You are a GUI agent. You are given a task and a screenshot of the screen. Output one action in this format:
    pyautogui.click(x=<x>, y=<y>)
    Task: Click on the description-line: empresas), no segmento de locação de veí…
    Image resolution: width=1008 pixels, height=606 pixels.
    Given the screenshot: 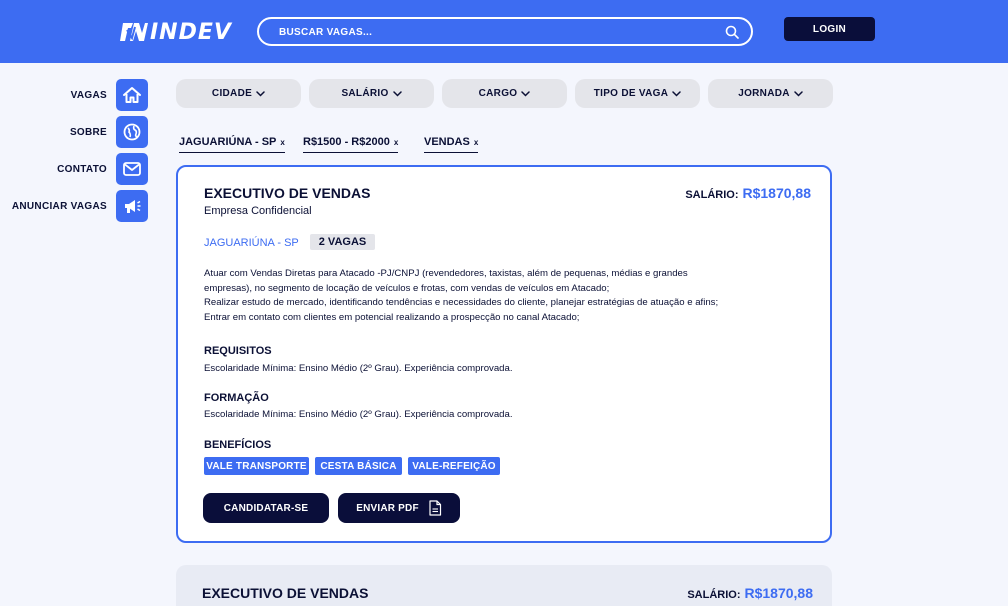 What is the action you would take?
    pyautogui.click(x=407, y=288)
    